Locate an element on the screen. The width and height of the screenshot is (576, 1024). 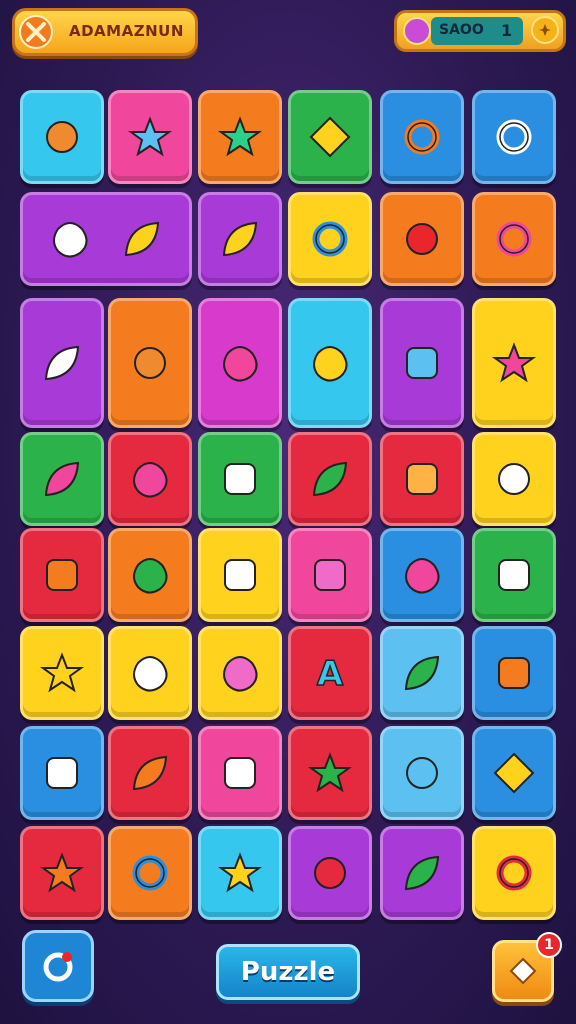
tile-blue-ring is located at coordinates (150, 873).